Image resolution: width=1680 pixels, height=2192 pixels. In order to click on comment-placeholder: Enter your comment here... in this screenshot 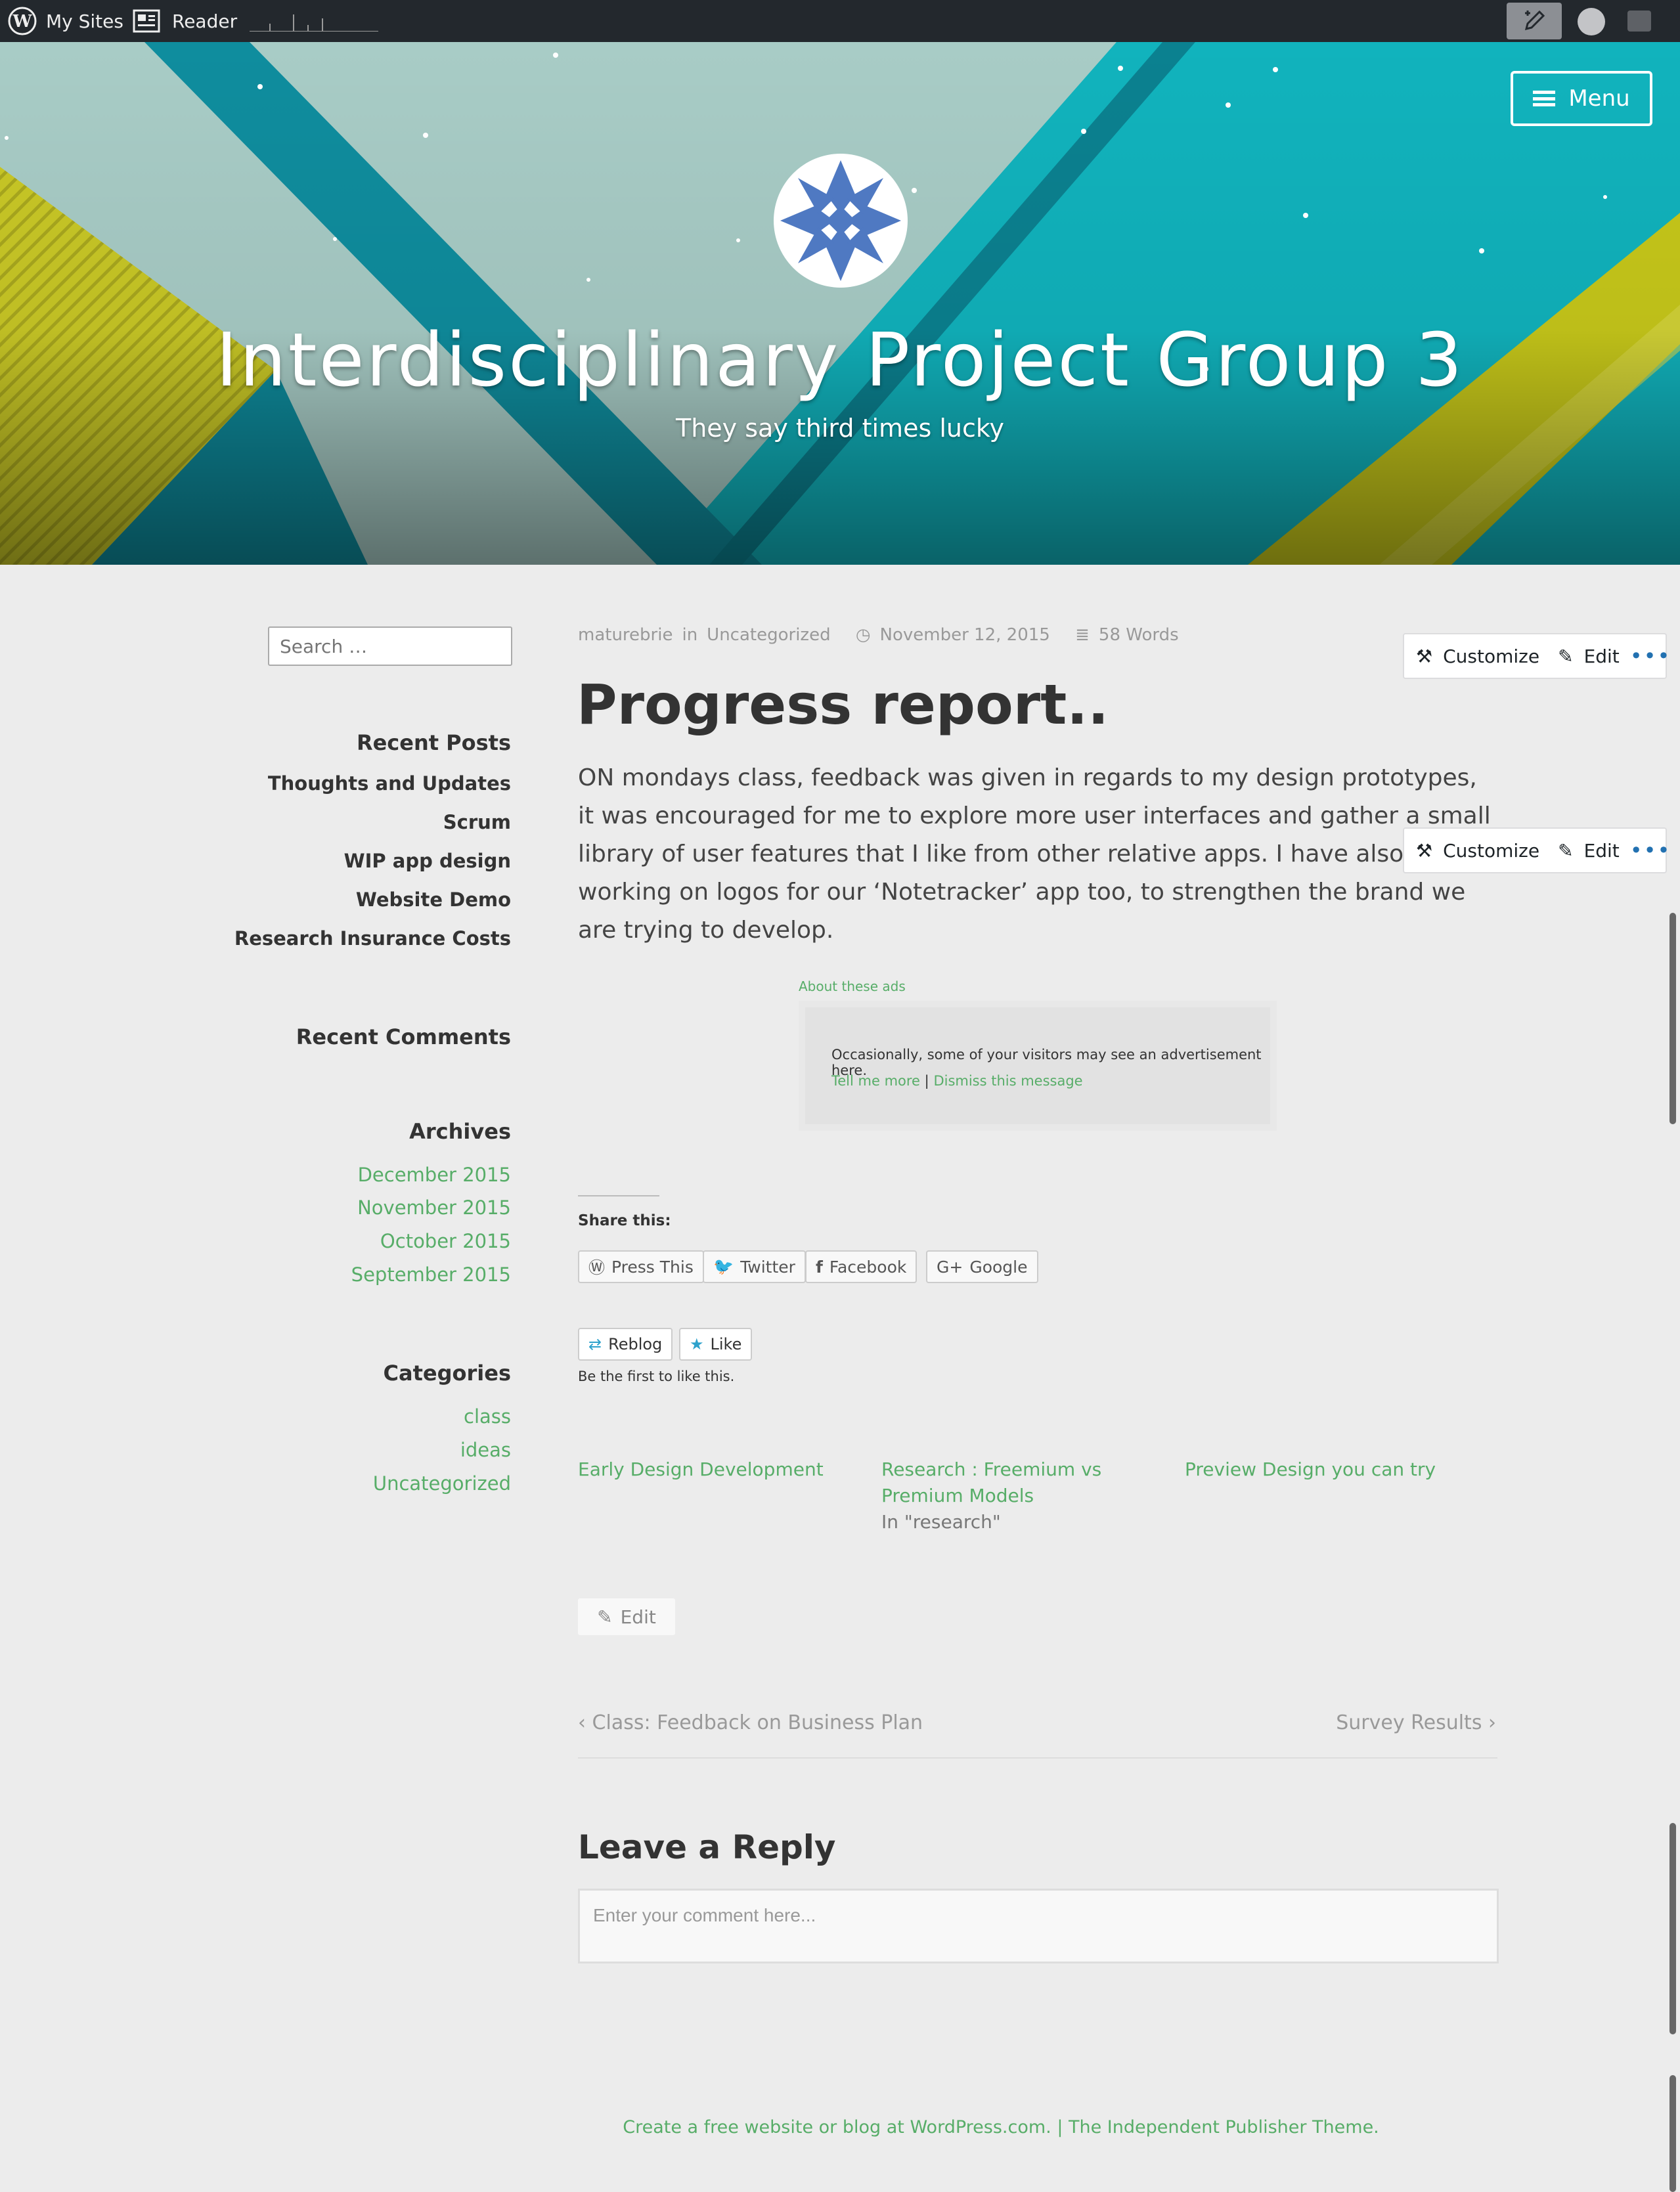, I will do `click(704, 1915)`.